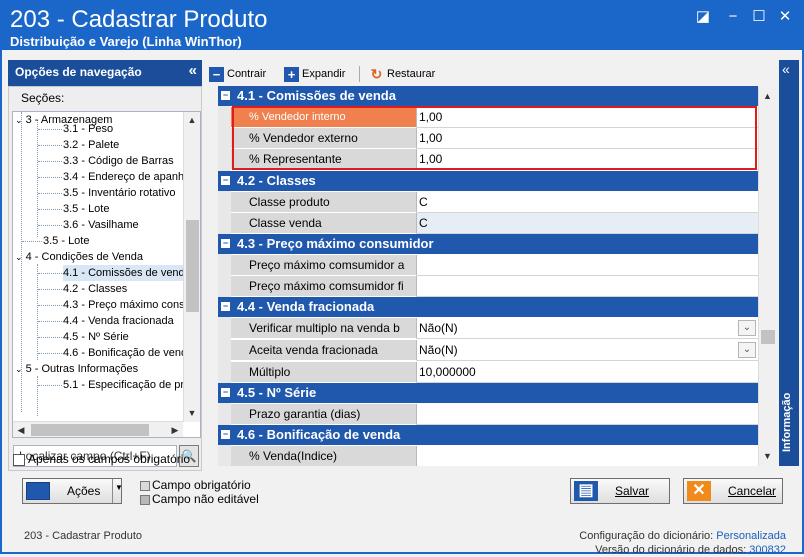 The width and height of the screenshot is (804, 557). I want to click on property-row: Múltiplo 10,000000, so click(494, 372).